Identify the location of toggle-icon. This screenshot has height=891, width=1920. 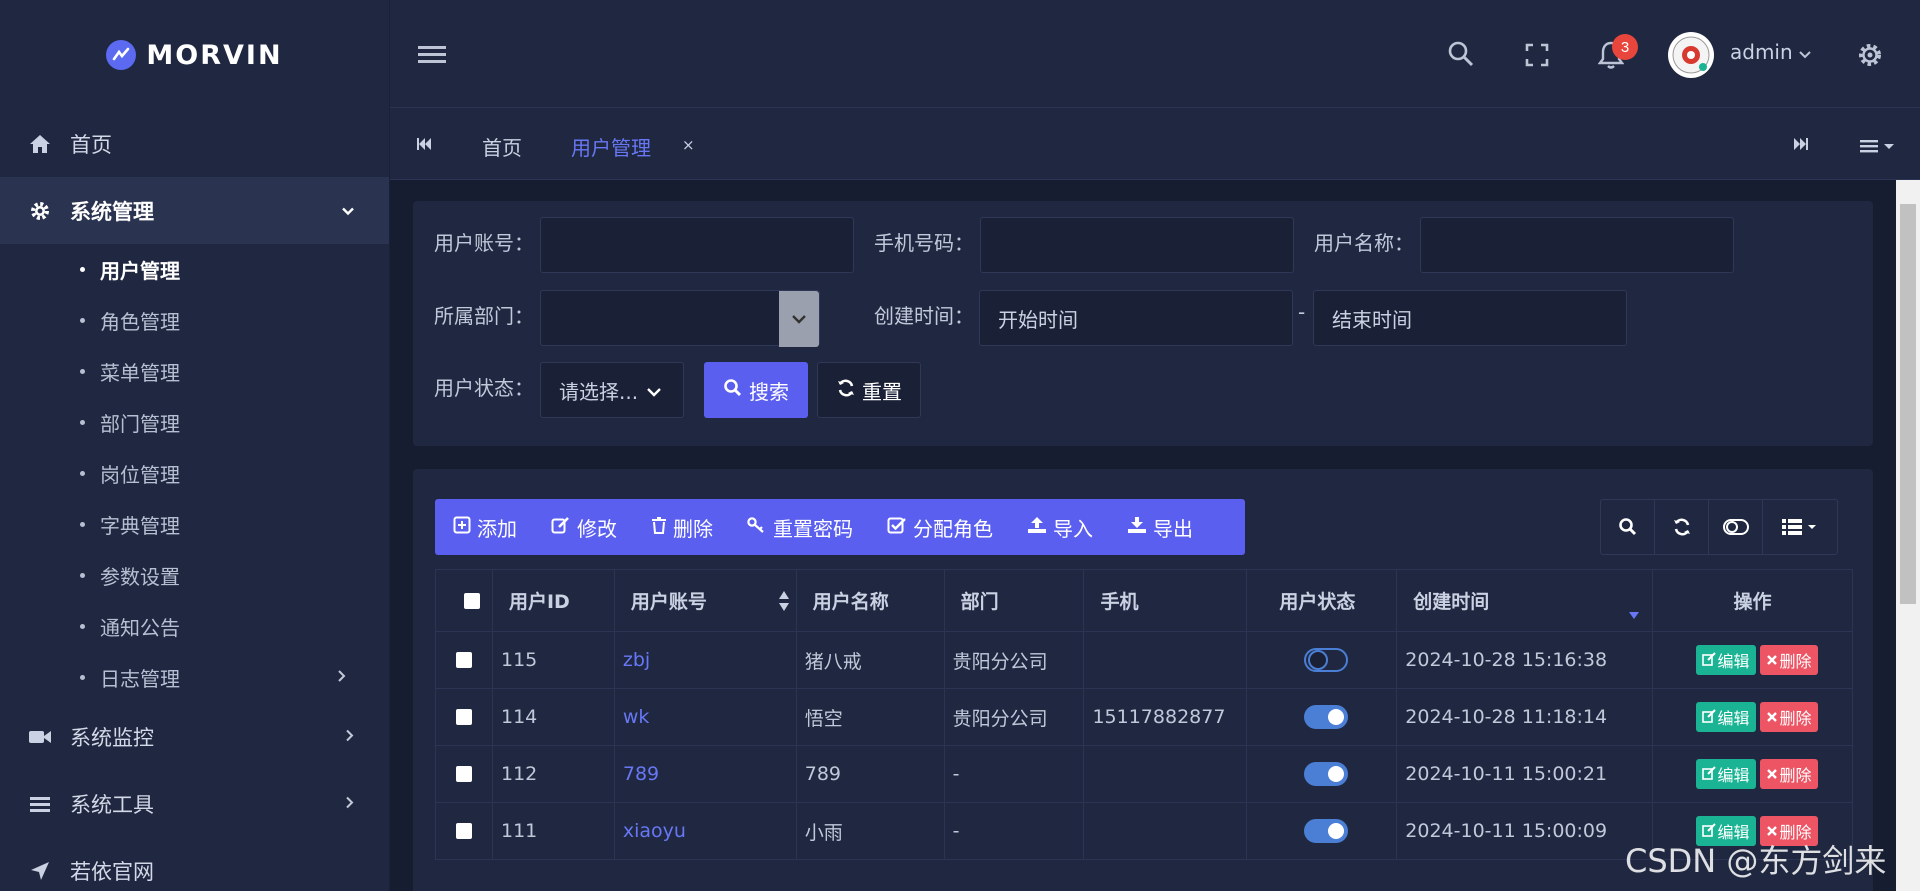
(1736, 527).